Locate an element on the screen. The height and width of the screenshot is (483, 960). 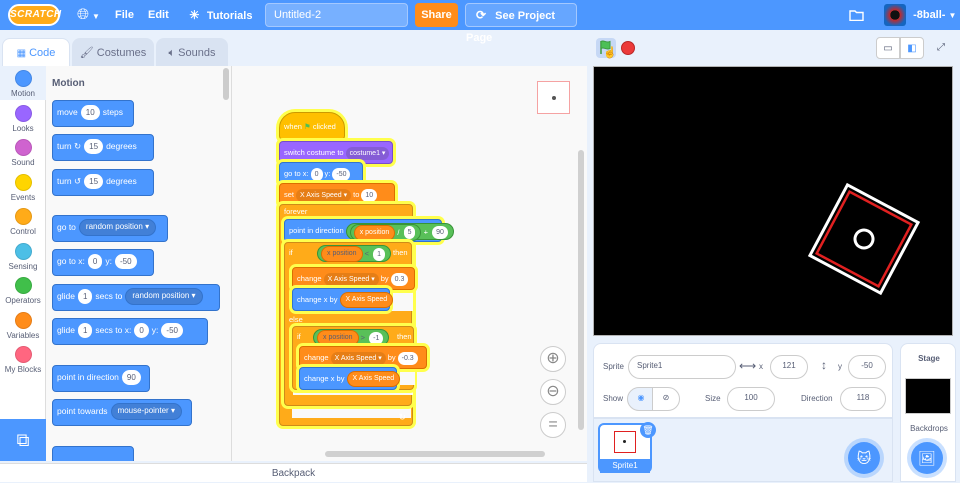
language-button: 🌐︎ ▼ is located at coordinates (88, 15).